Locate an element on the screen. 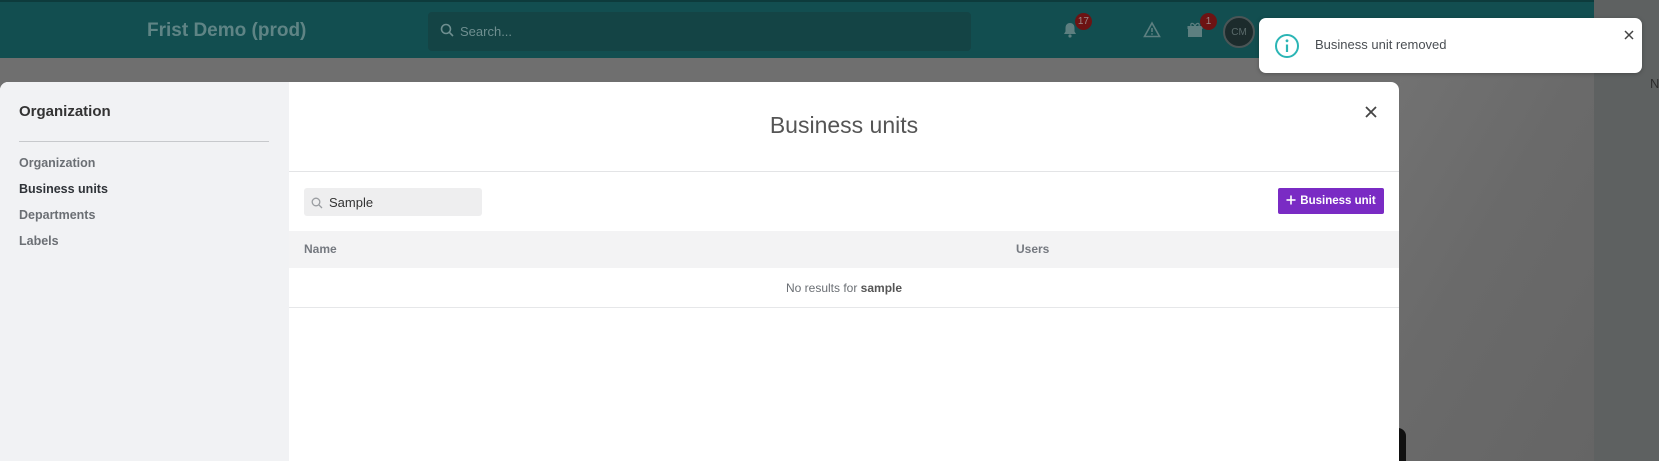 This screenshot has height=461, width=1659. notifications-button: 17 is located at coordinates (1075, 28).